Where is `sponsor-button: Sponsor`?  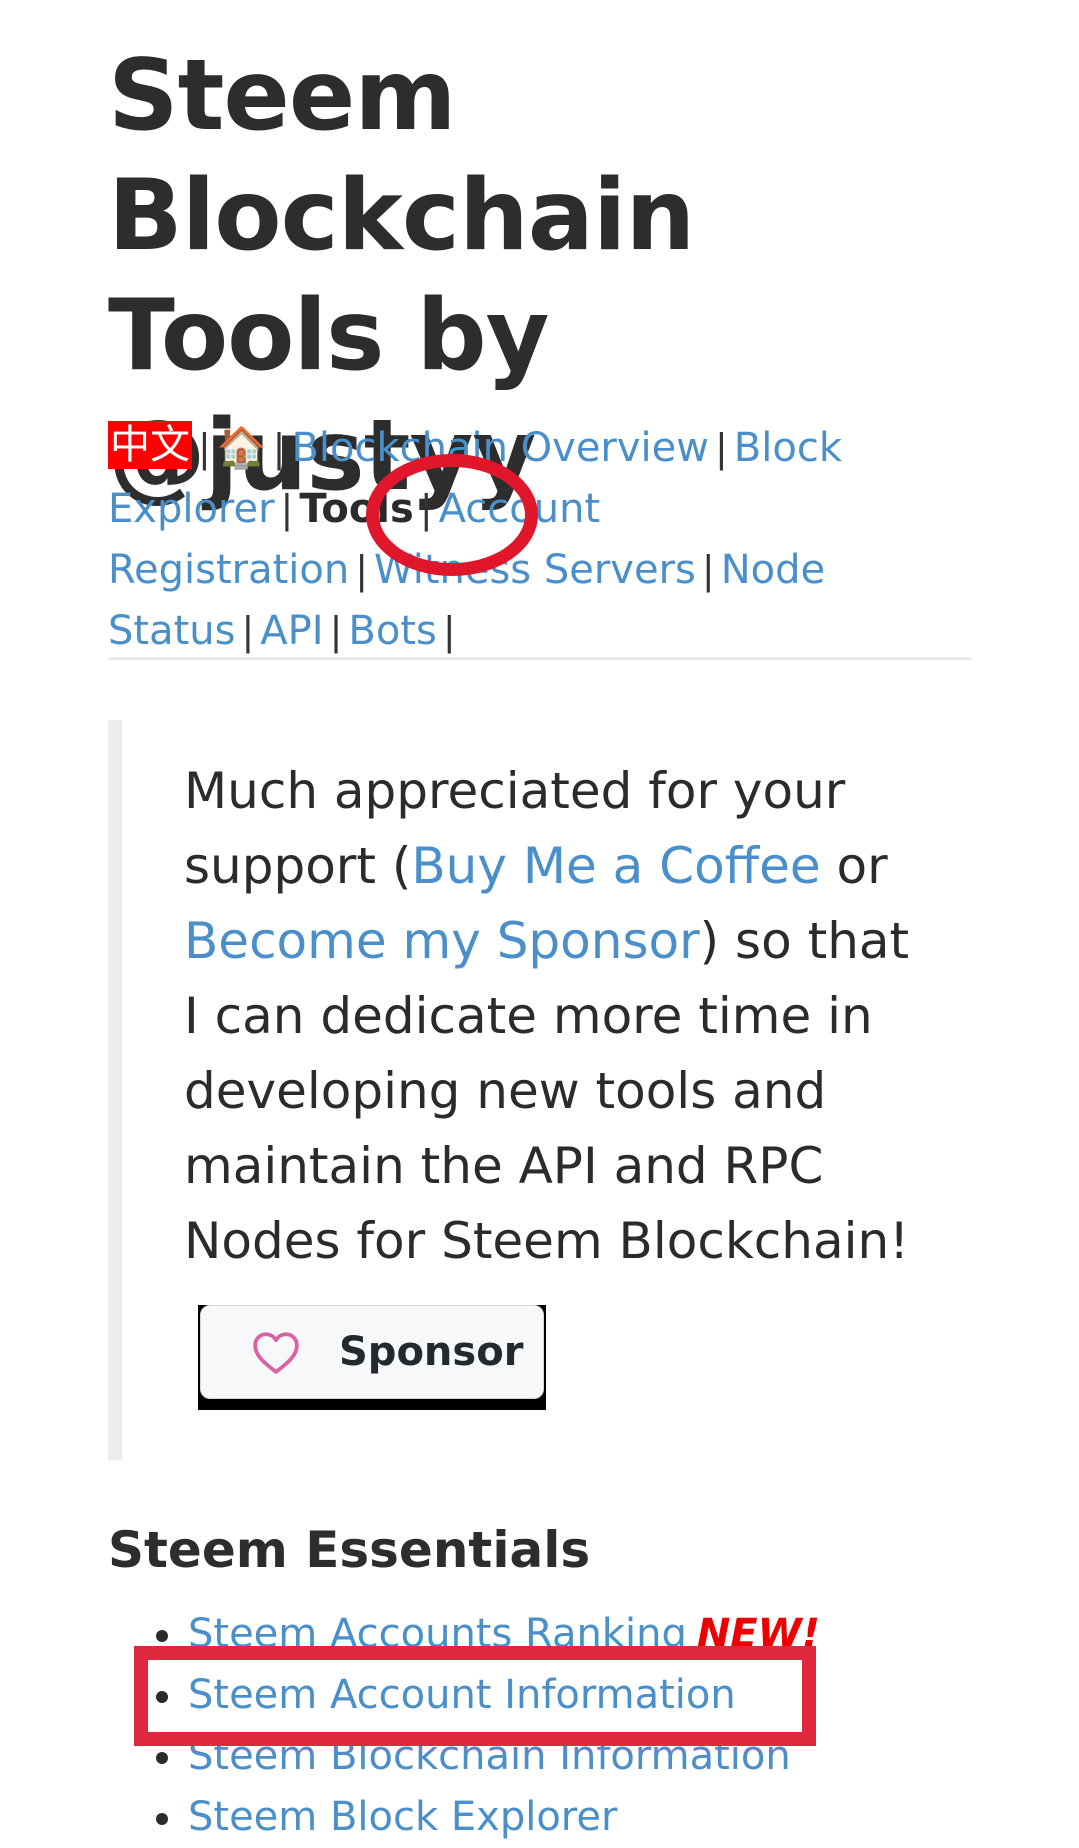
sponsor-button: Sponsor is located at coordinates (372, 1352).